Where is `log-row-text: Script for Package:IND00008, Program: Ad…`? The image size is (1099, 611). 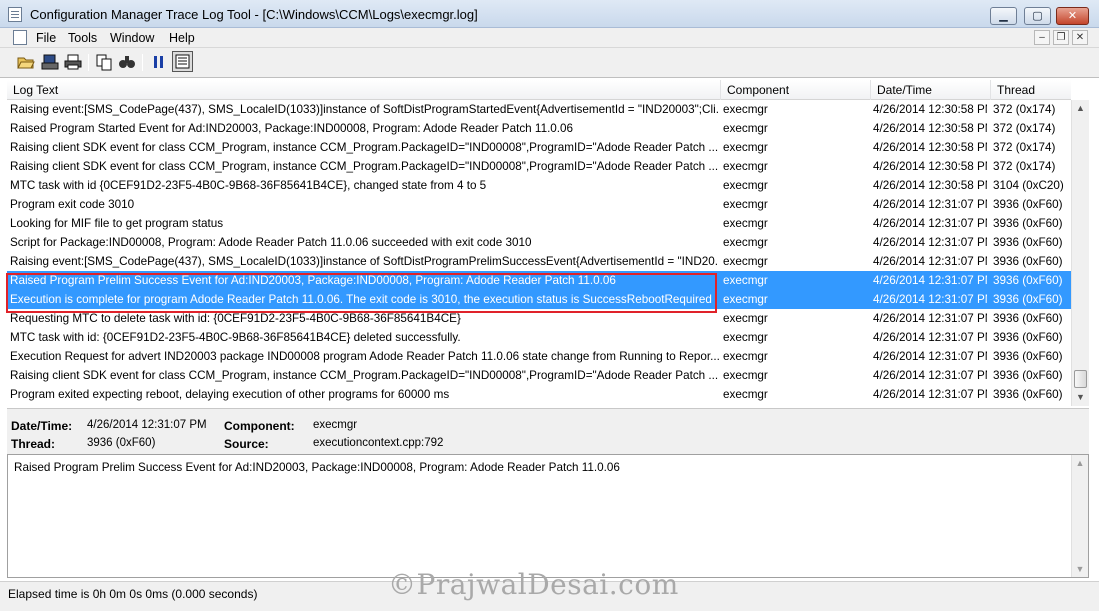
log-row-text: Script for Package:IND00008, Program: Ad… is located at coordinates (271, 242).